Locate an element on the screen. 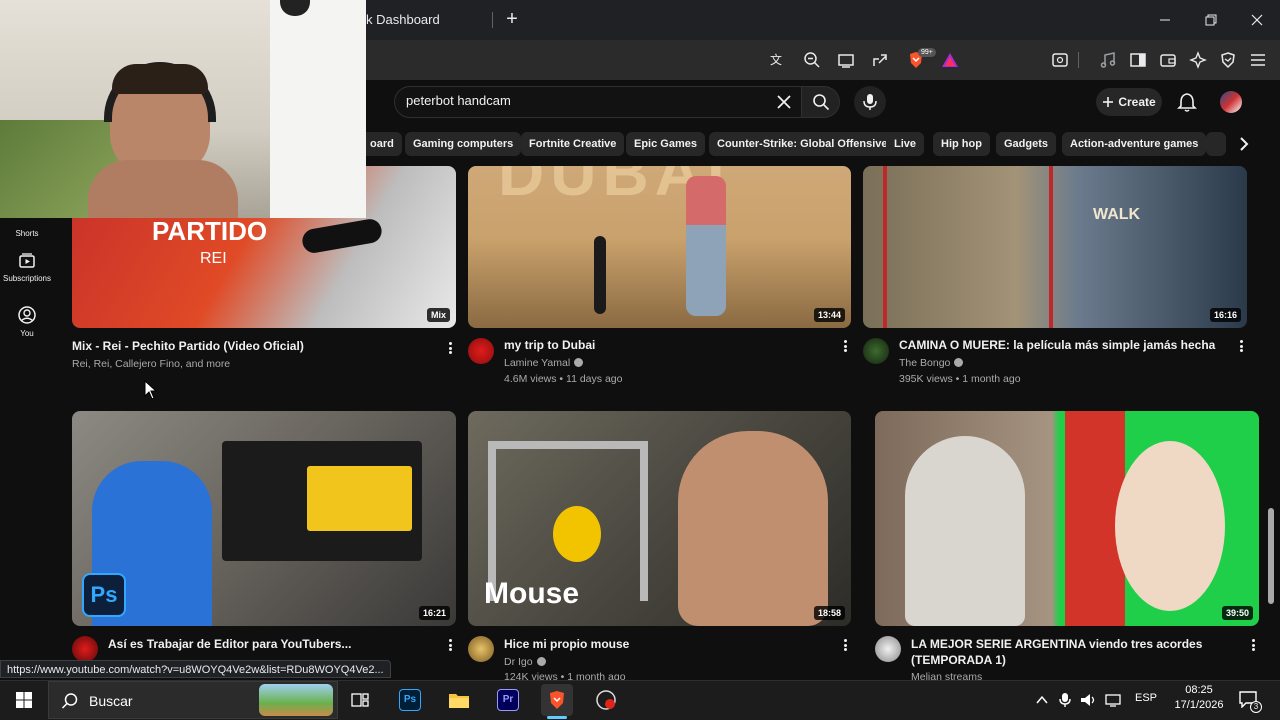 The height and width of the screenshot is (720, 1280). duration-badge: 13:44 is located at coordinates (829, 315).